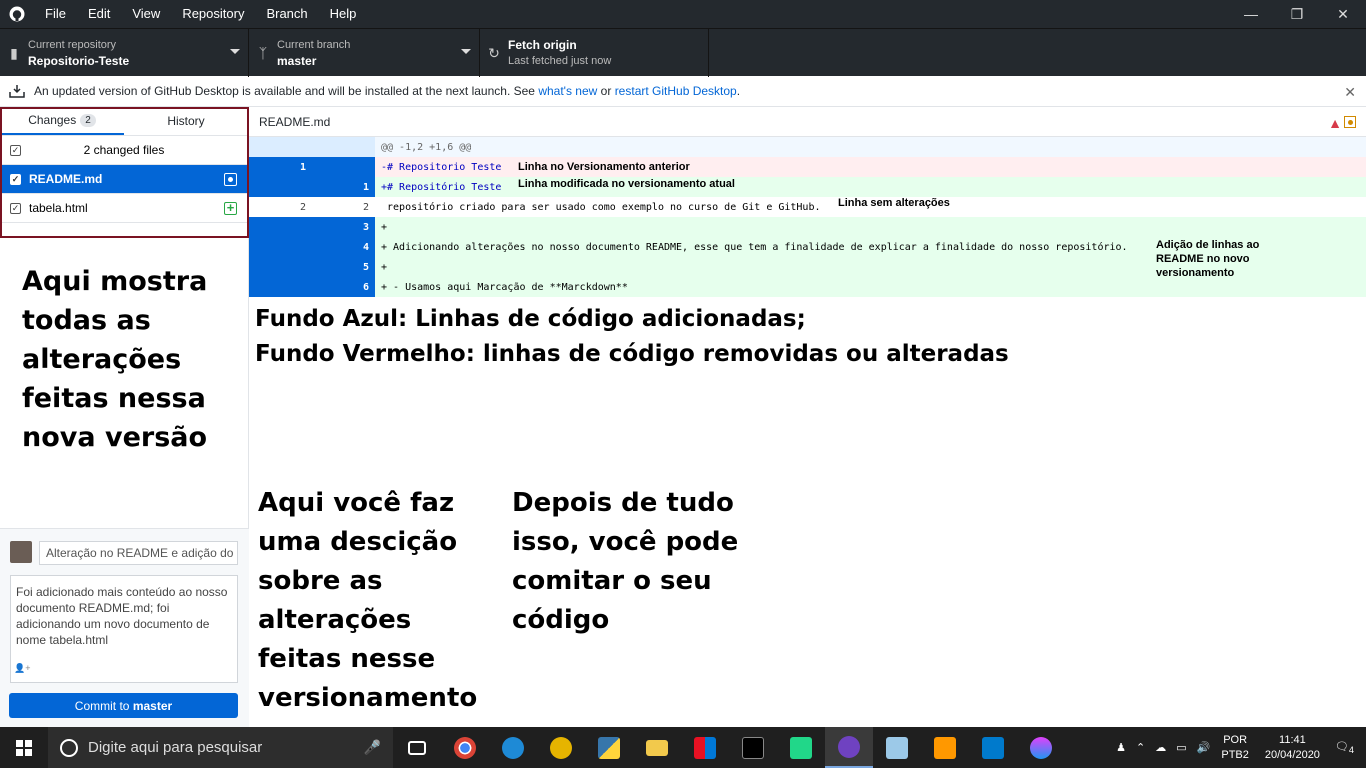  I want to click on taskbar-apps, so click(729, 747).